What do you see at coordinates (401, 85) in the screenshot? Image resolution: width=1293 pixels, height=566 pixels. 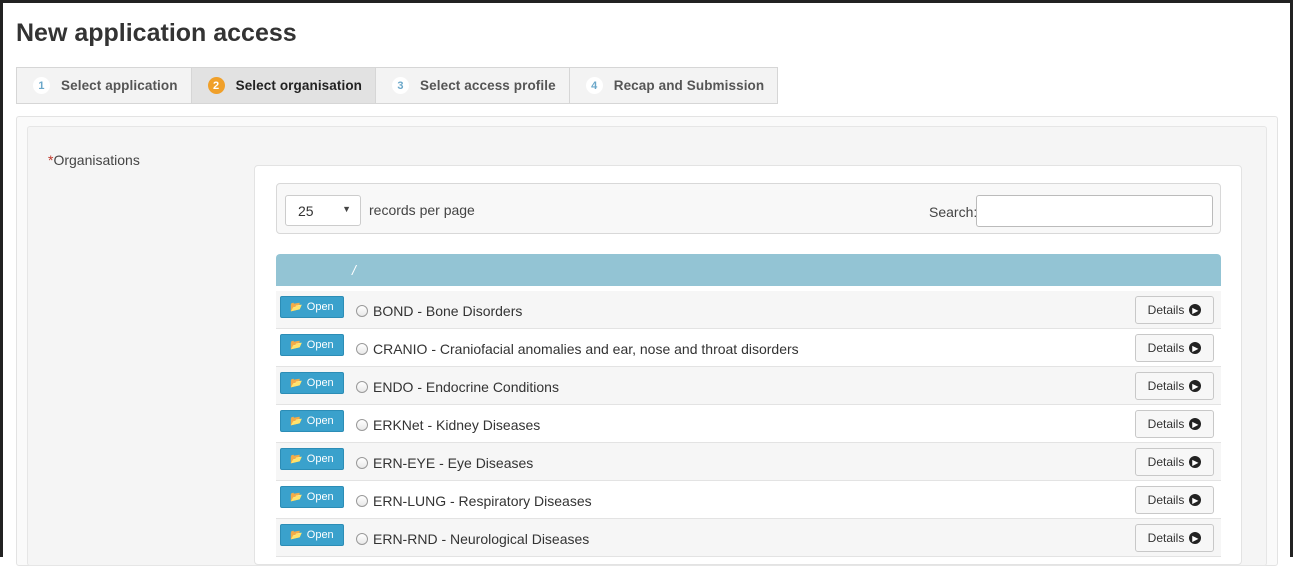 I see `step-number: 3` at bounding box center [401, 85].